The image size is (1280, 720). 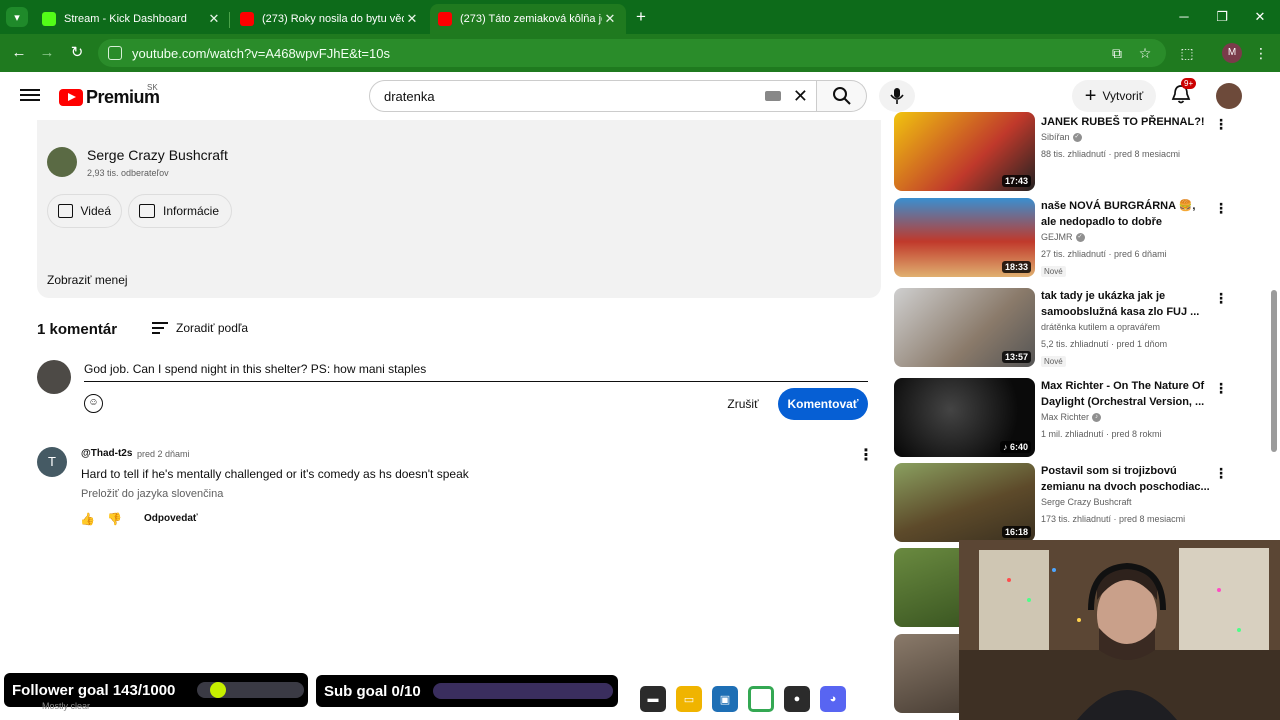 I want to click on discord-icon: ◕, so click(x=833, y=699).